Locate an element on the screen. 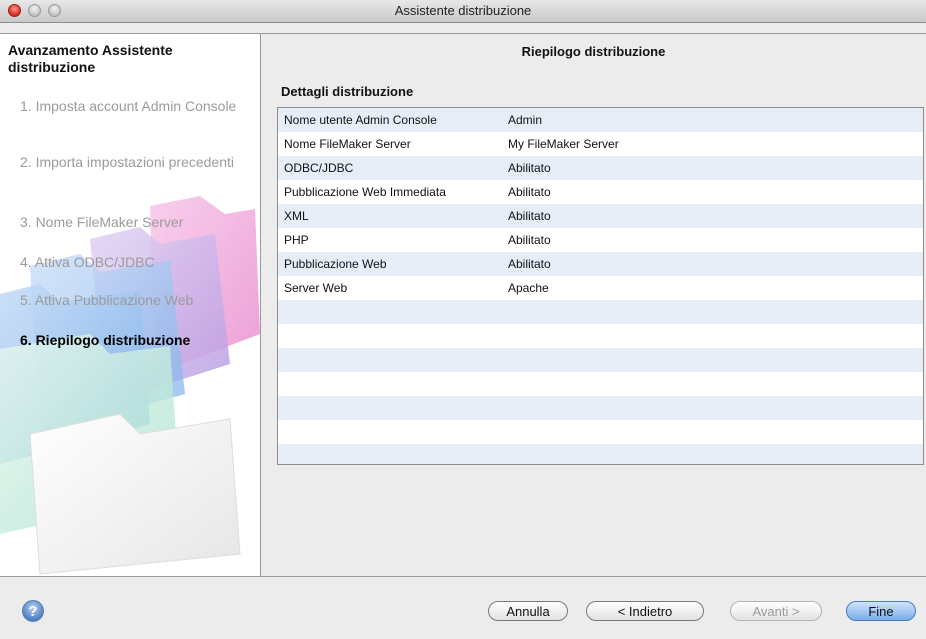  title-bar: Assistente distribuzione is located at coordinates (463, 11).